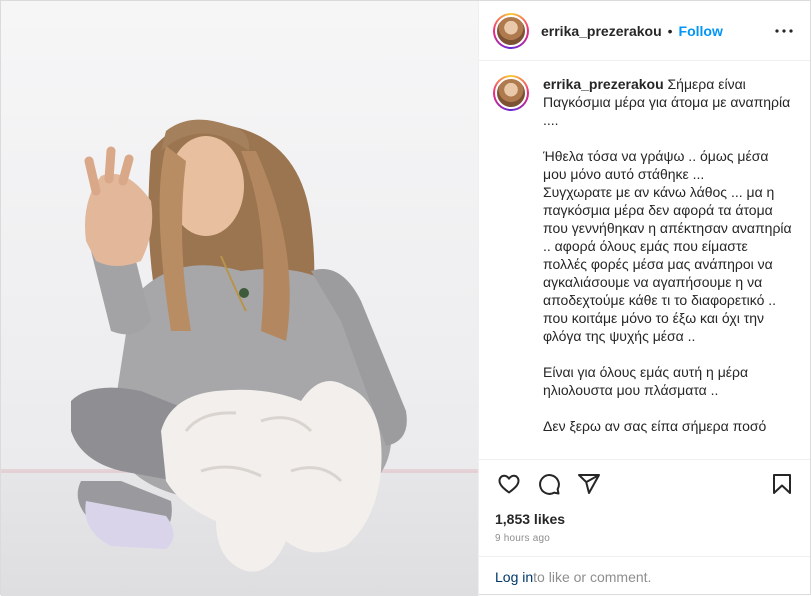 This screenshot has height=596, width=811. Describe the element at coordinates (549, 484) in the screenshot. I see `comment-icon` at that location.